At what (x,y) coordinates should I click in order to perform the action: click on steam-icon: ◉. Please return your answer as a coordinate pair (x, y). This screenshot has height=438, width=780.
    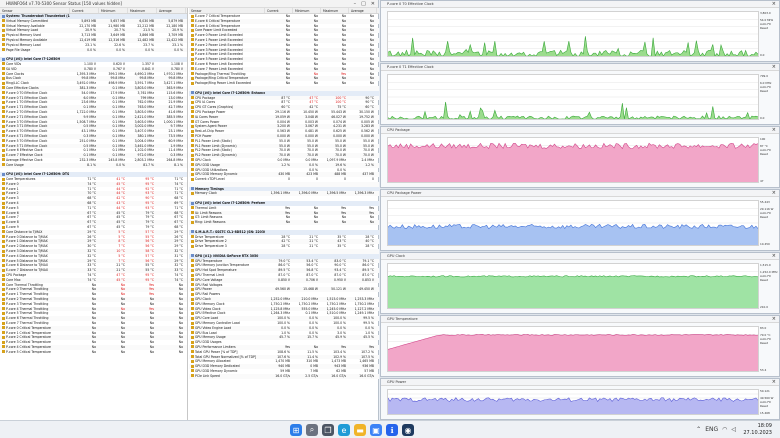
    Looking at the image, I should click on (408, 430).